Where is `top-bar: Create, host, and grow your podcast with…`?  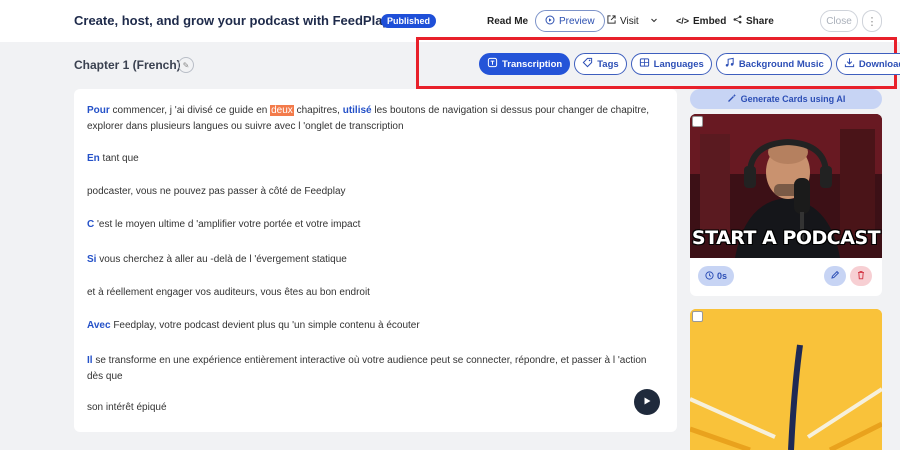
top-bar: Create, host, and grow your podcast with… is located at coordinates (450, 21).